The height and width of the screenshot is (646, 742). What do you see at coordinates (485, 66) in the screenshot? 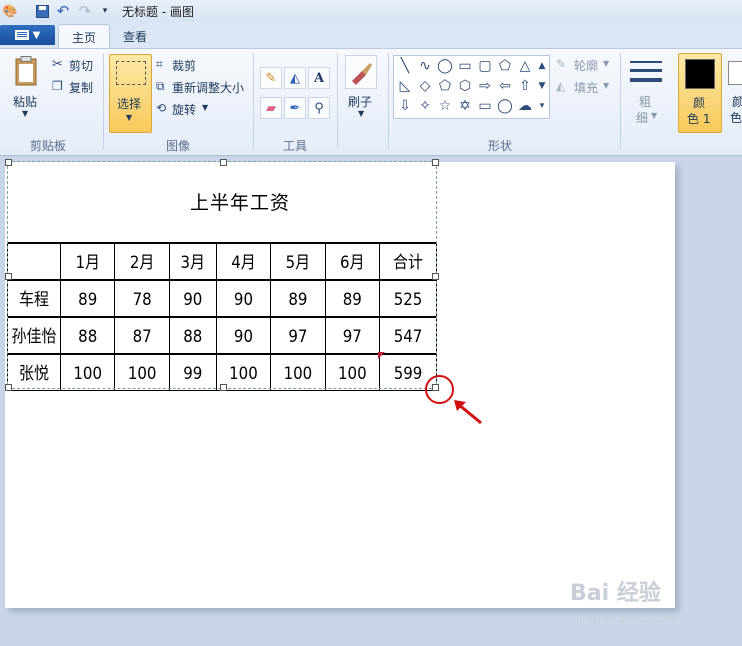
I see `rounded-rectangle-shape-icon: ▢` at bounding box center [485, 66].